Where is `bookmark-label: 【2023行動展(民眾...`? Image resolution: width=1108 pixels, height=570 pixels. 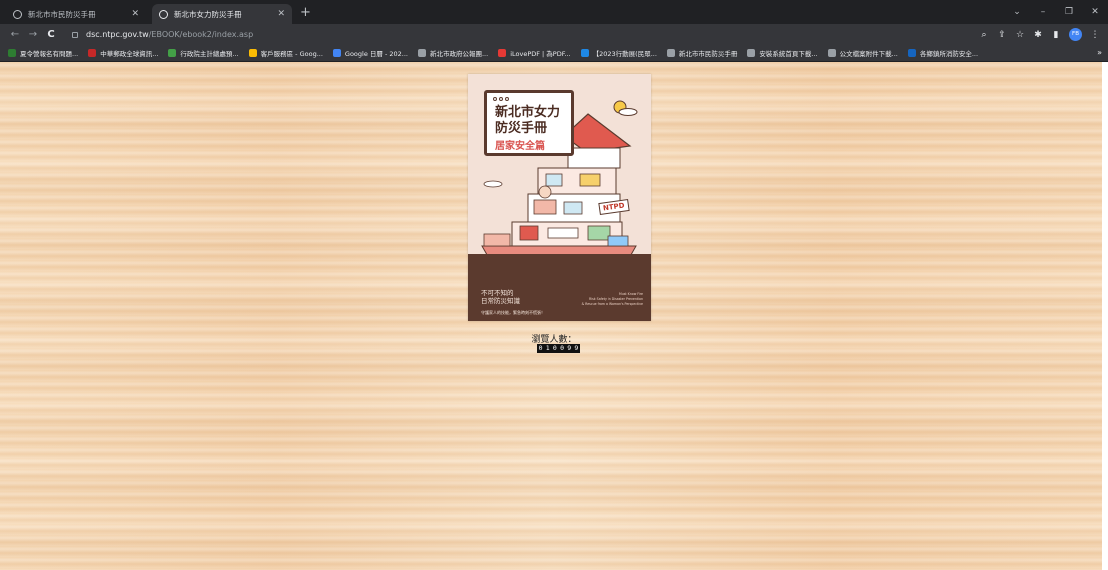
bookmark-label: 【2023行動展(民眾... is located at coordinates (624, 54).